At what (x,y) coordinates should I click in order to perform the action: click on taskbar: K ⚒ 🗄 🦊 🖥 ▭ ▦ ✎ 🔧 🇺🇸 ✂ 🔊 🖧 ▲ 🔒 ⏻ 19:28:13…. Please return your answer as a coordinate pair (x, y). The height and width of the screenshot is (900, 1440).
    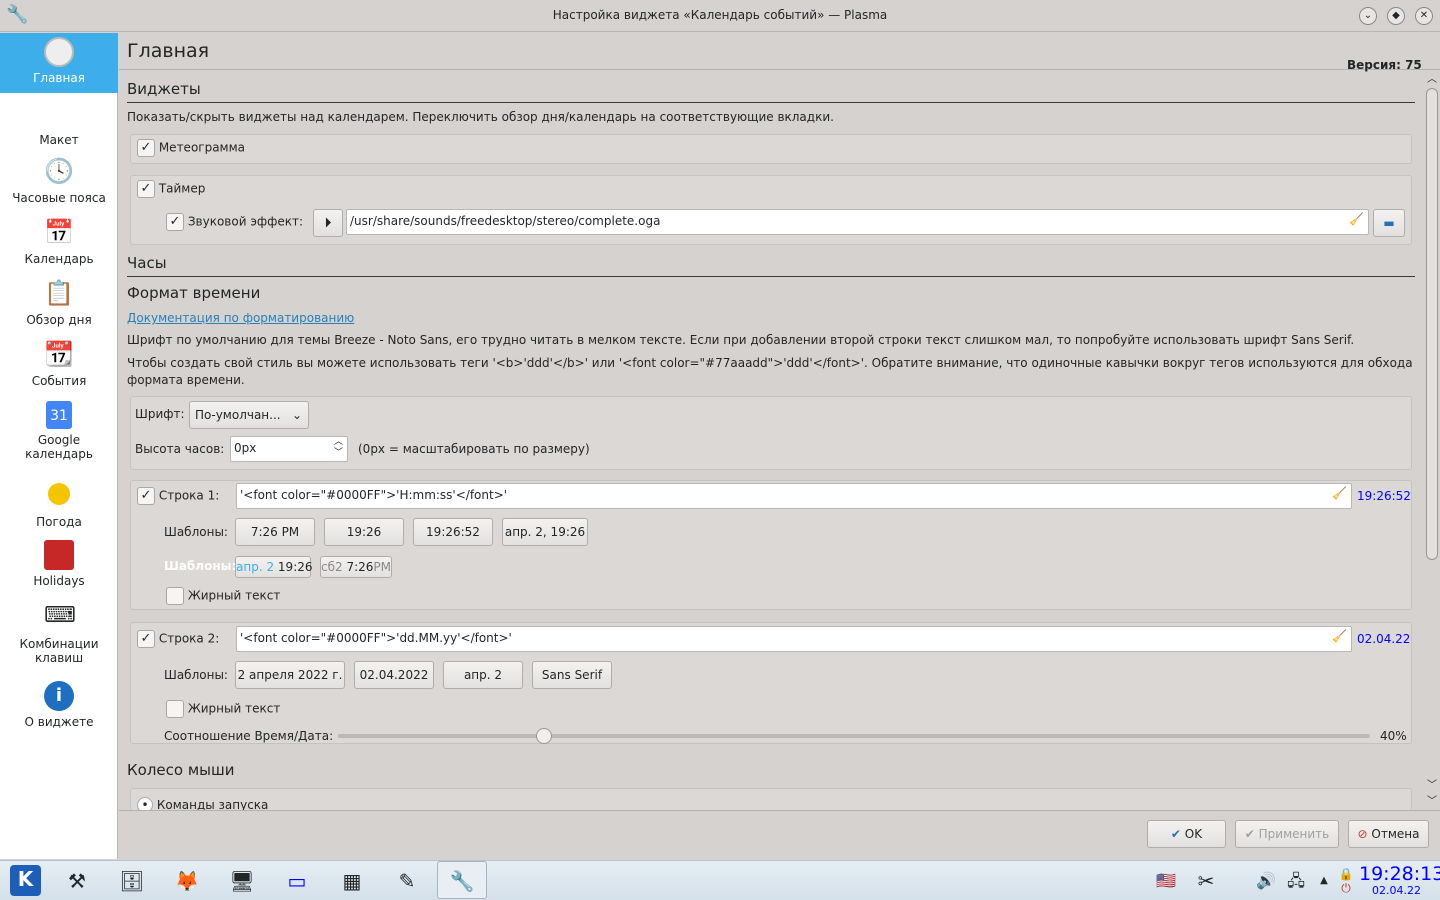
    Looking at the image, I should click on (720, 880).